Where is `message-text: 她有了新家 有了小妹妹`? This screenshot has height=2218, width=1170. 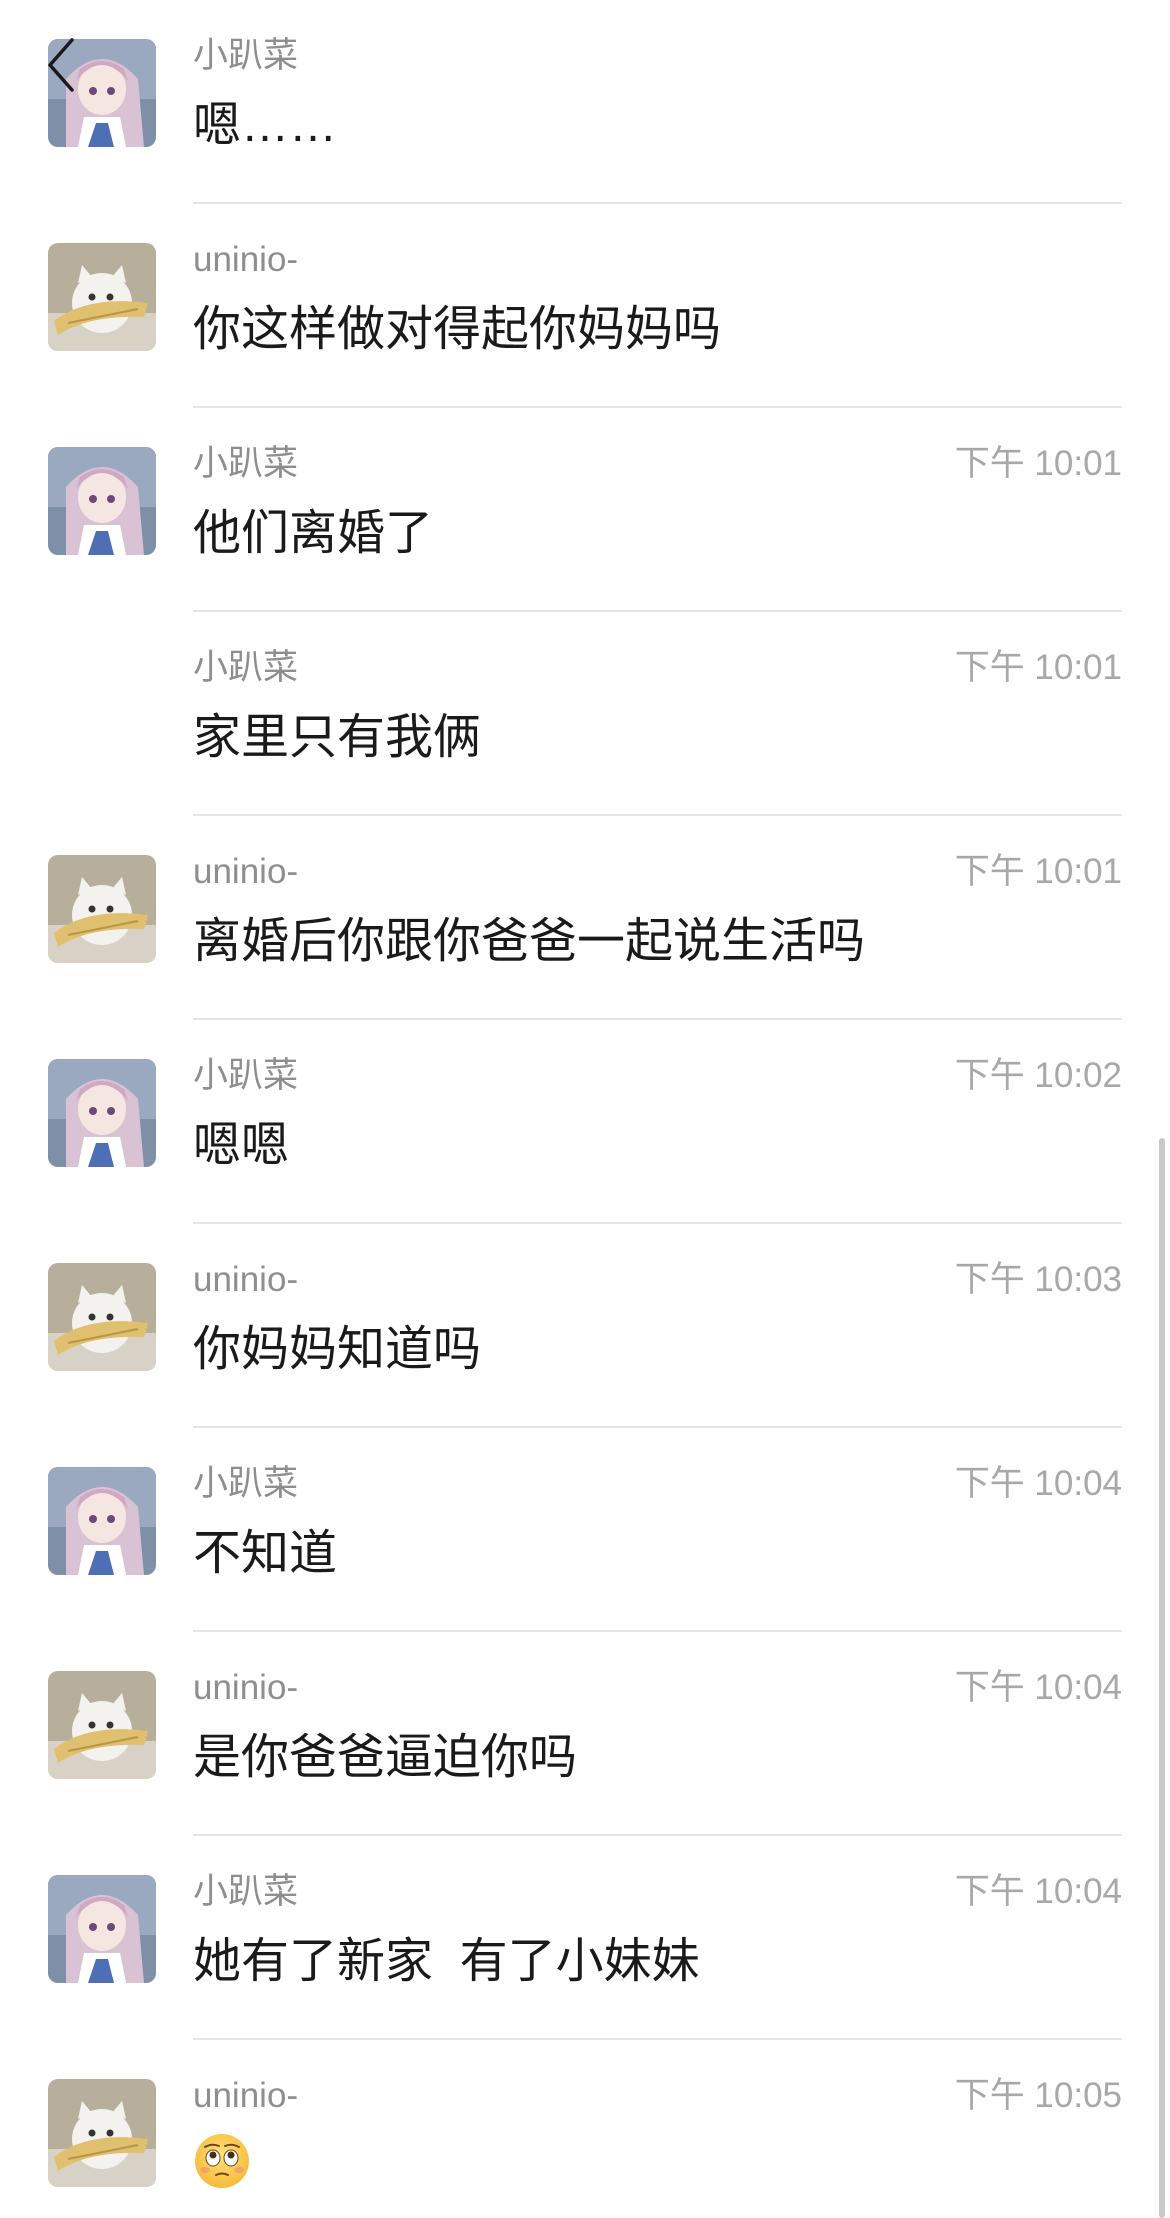
message-text: 她有了新家 有了小妹妹 is located at coordinates (446, 1961).